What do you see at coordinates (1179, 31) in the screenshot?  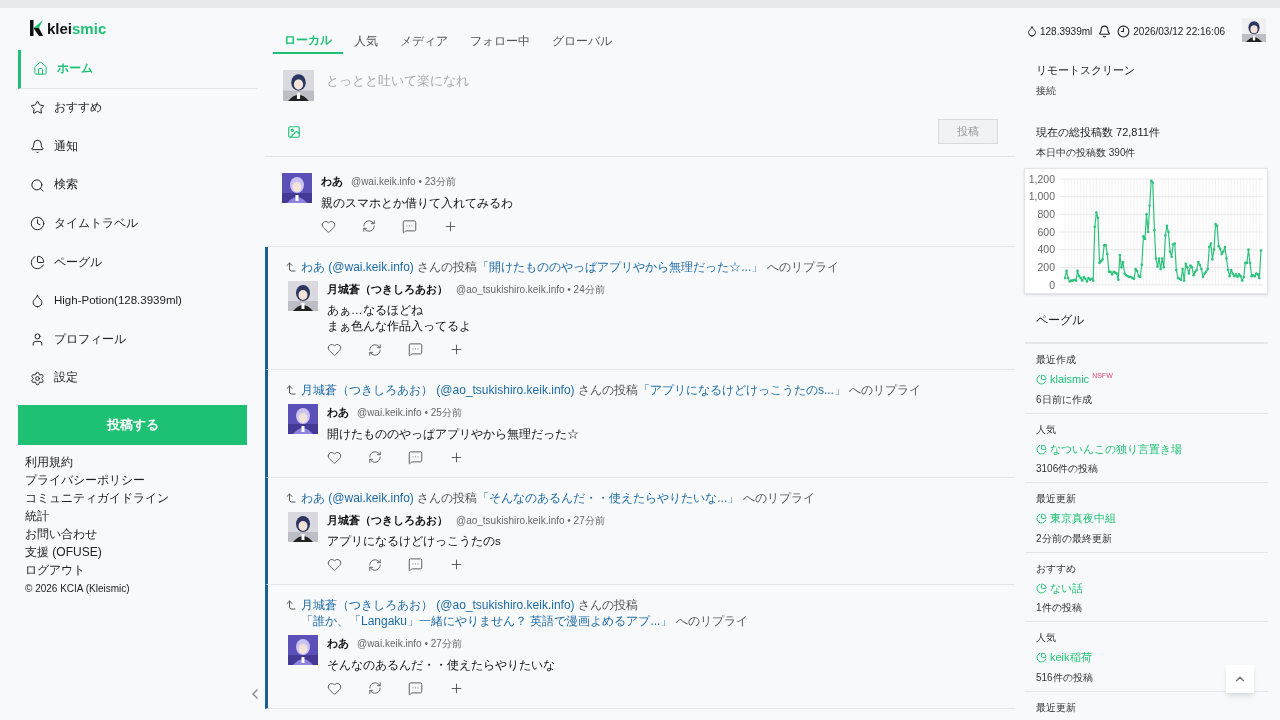 I see `current-datetime: 2026/03/12 22:16:06` at bounding box center [1179, 31].